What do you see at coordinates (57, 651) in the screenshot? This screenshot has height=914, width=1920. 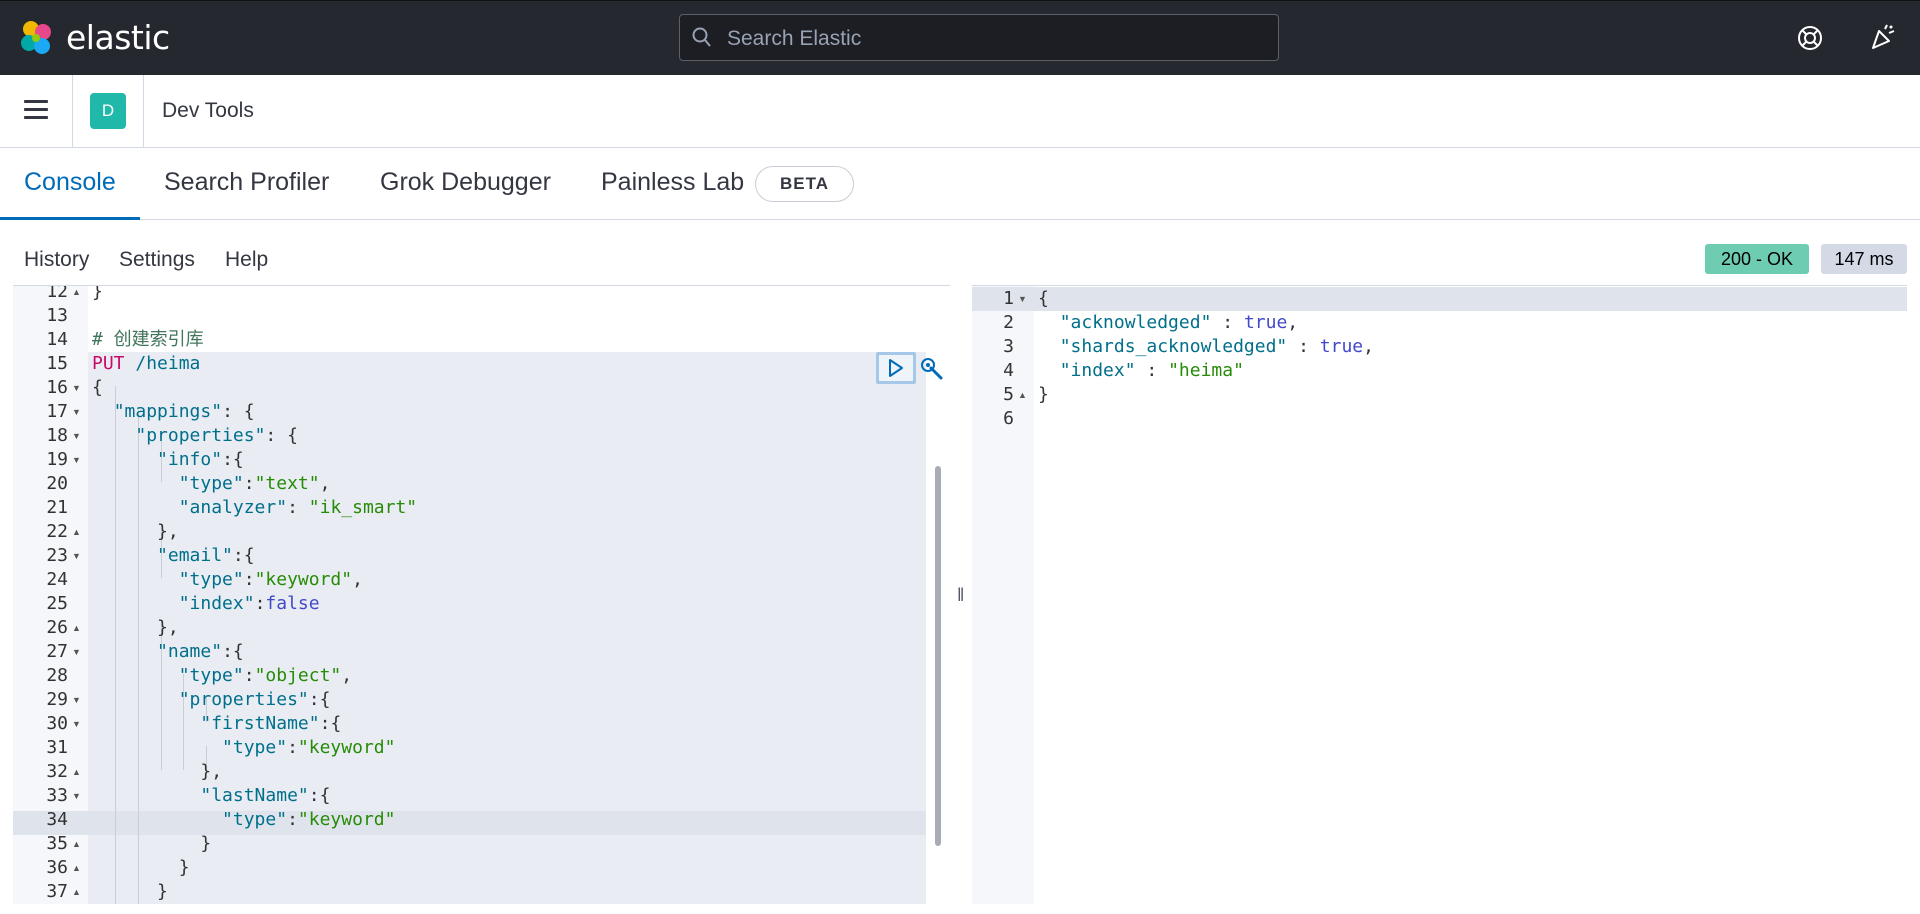 I see `request-line-number: 27` at bounding box center [57, 651].